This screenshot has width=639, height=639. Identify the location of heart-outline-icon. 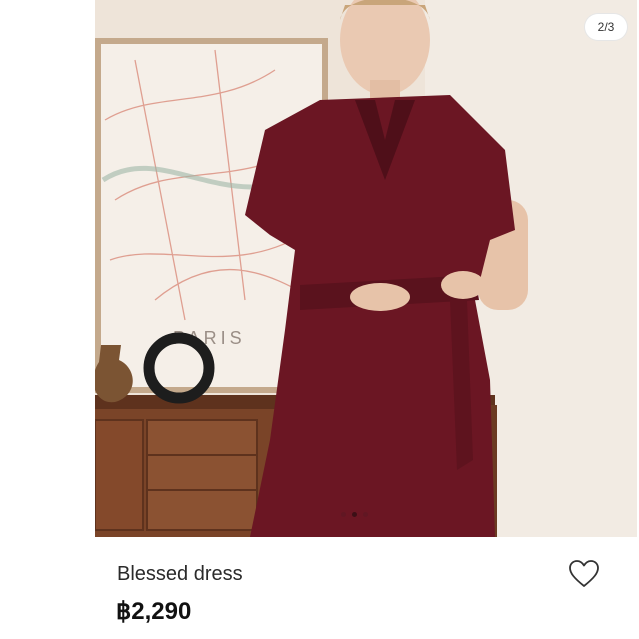
(584, 573).